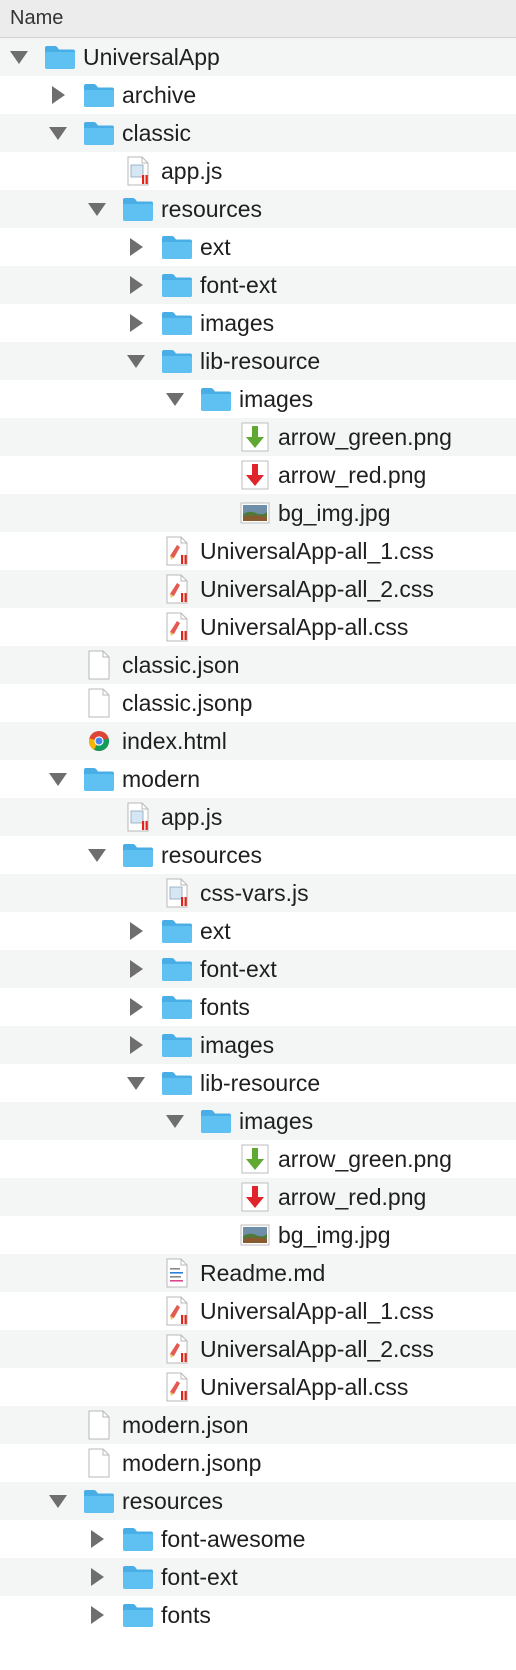 This screenshot has height=1670, width=516. What do you see at coordinates (258, 95) in the screenshot?
I see `folder-row-archive: archive` at bounding box center [258, 95].